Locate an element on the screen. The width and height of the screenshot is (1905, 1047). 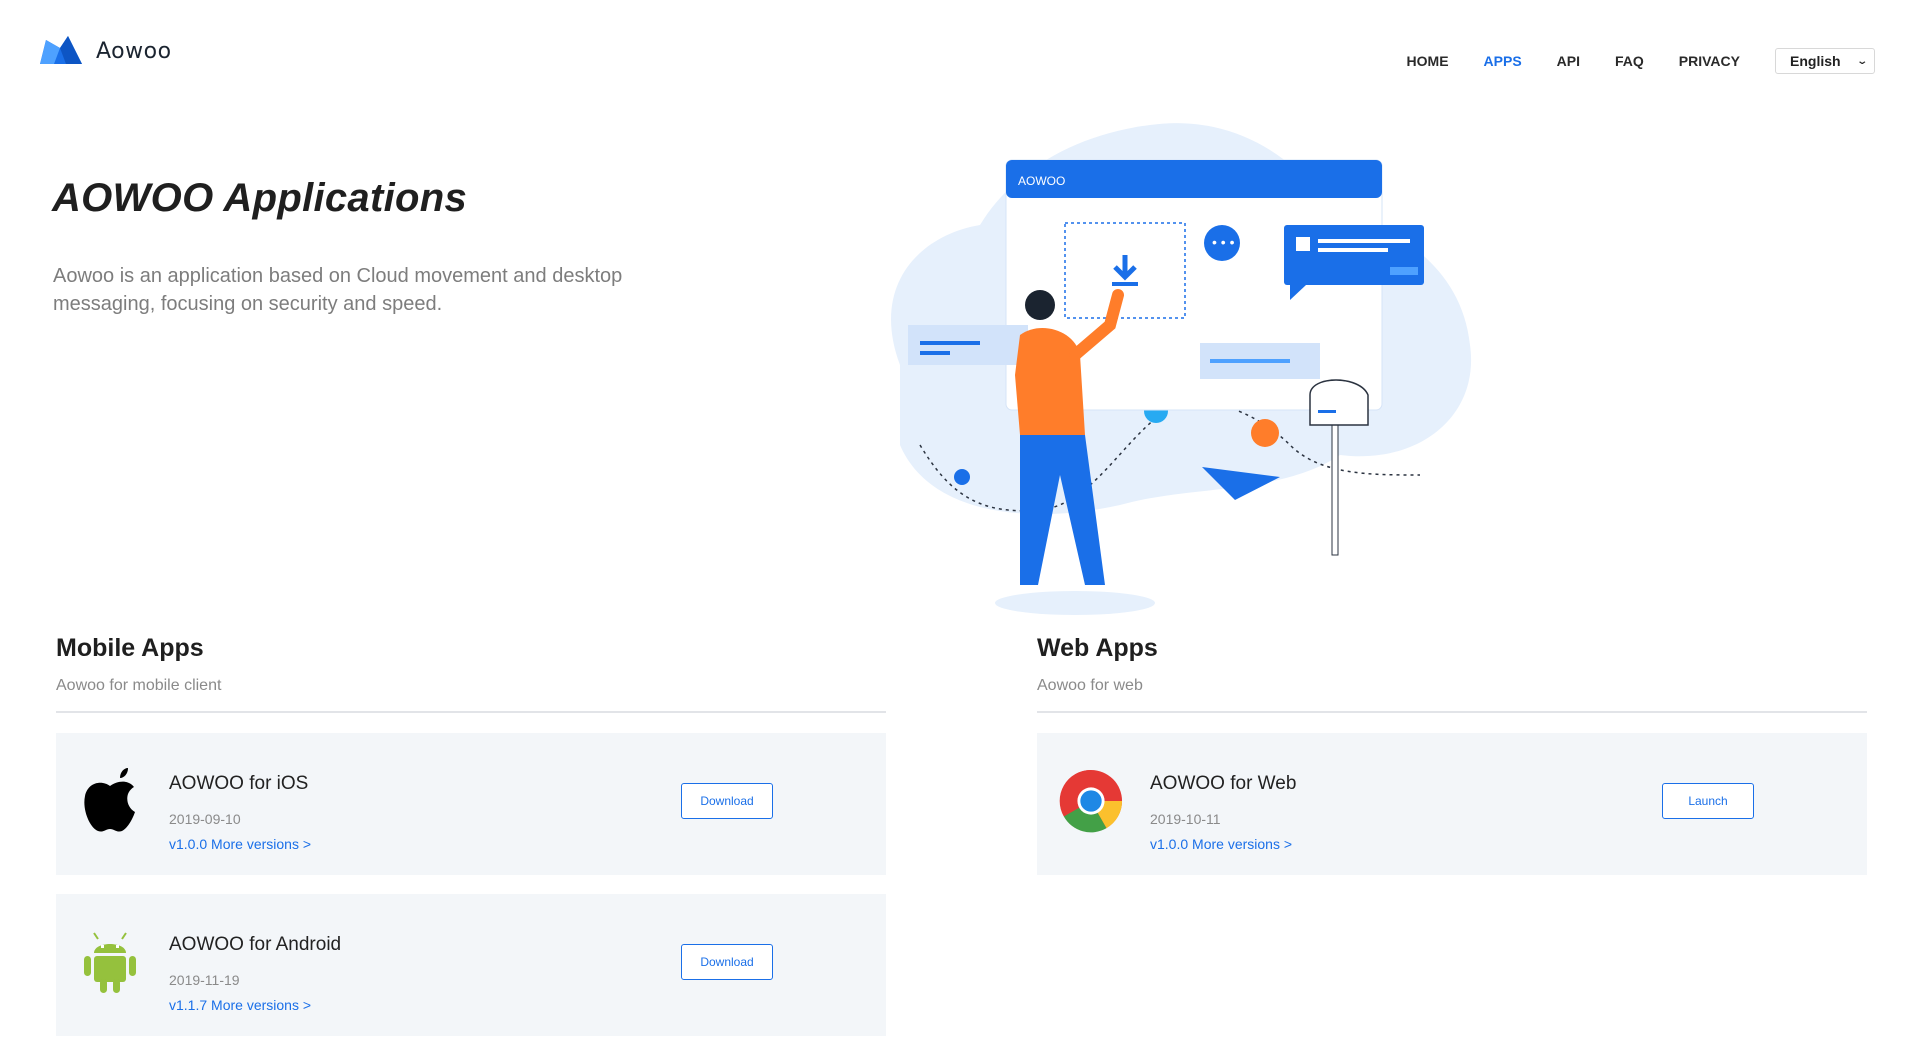
nav-apps: APPS is located at coordinates (1503, 61).